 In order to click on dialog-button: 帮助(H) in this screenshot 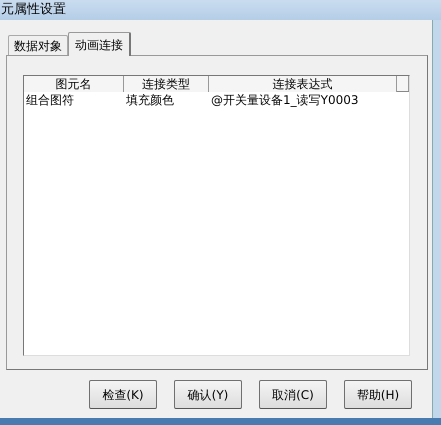, I will do `click(378, 394)`.